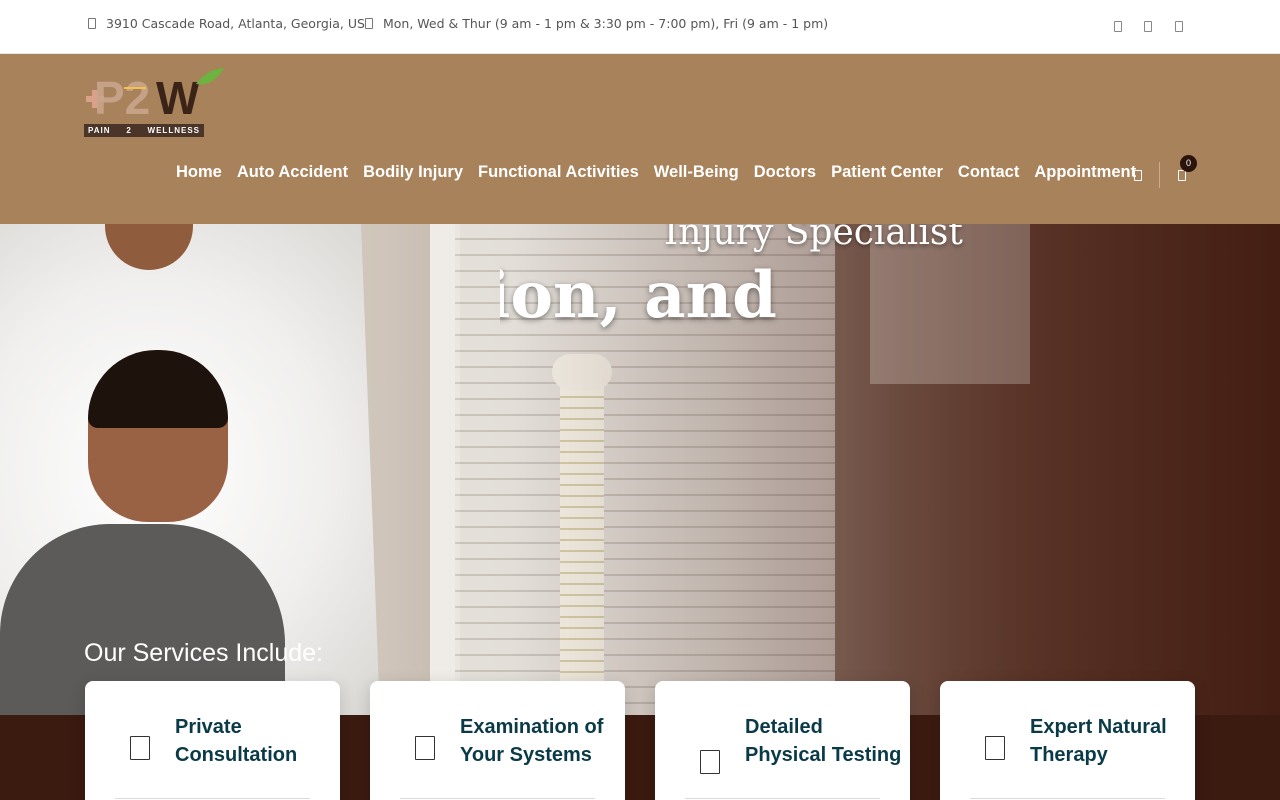 The image size is (1280, 800). Describe the element at coordinates (638, 295) in the screenshot. I see `hero-title-text: ion, and` at that location.